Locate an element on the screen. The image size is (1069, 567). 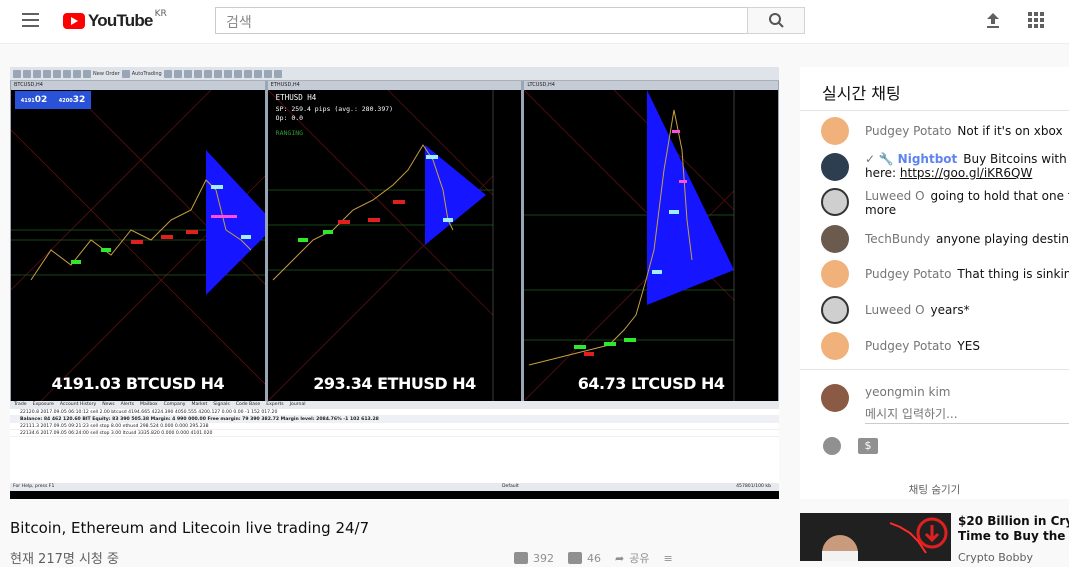
region-code: KR is located at coordinates (160, 14).